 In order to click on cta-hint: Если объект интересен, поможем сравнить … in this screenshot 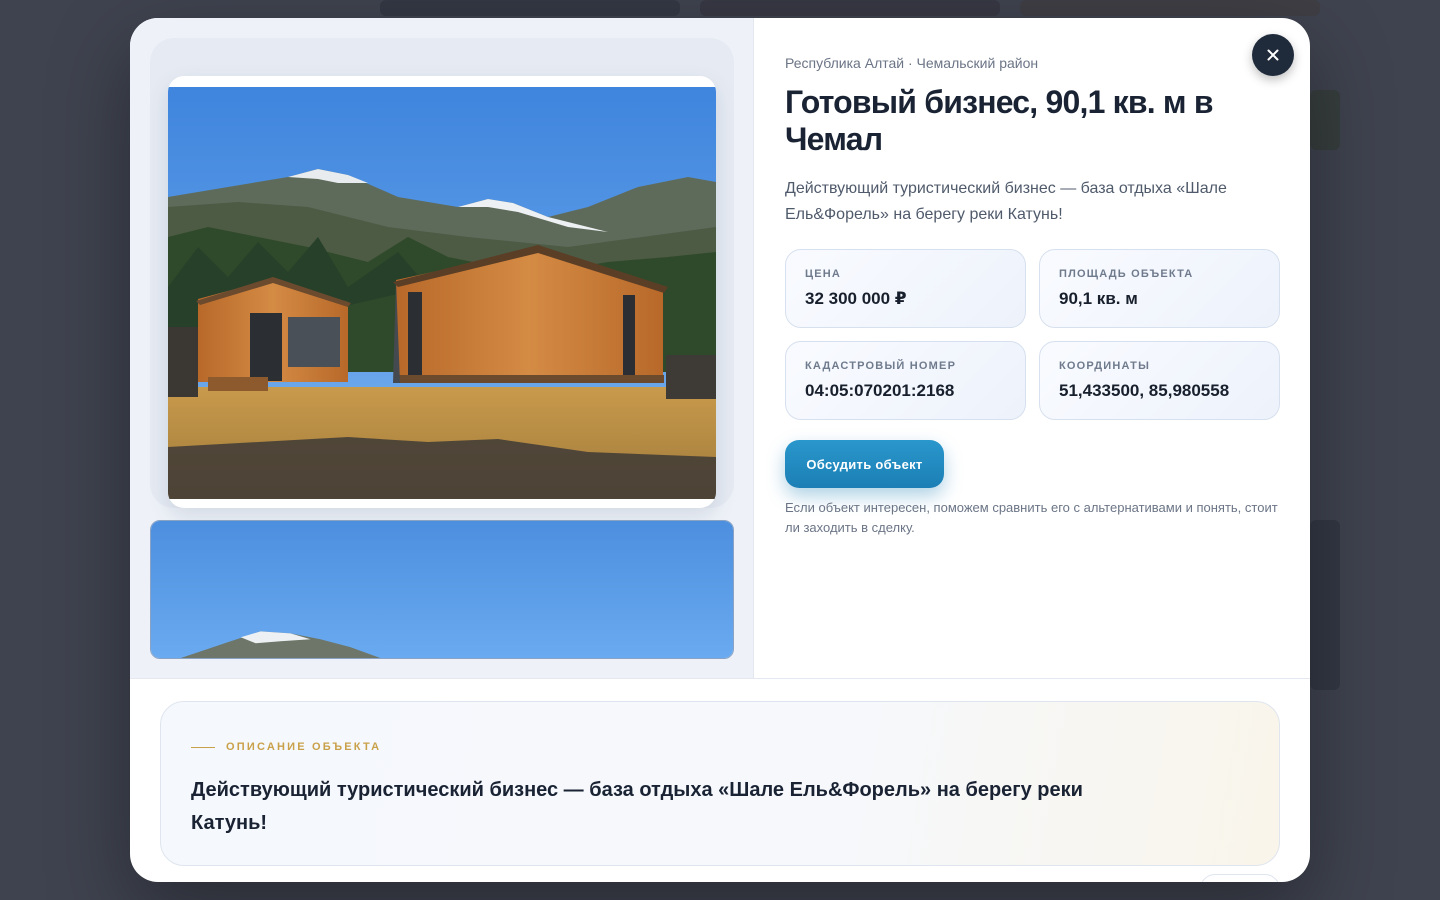, I will do `click(1031, 517)`.